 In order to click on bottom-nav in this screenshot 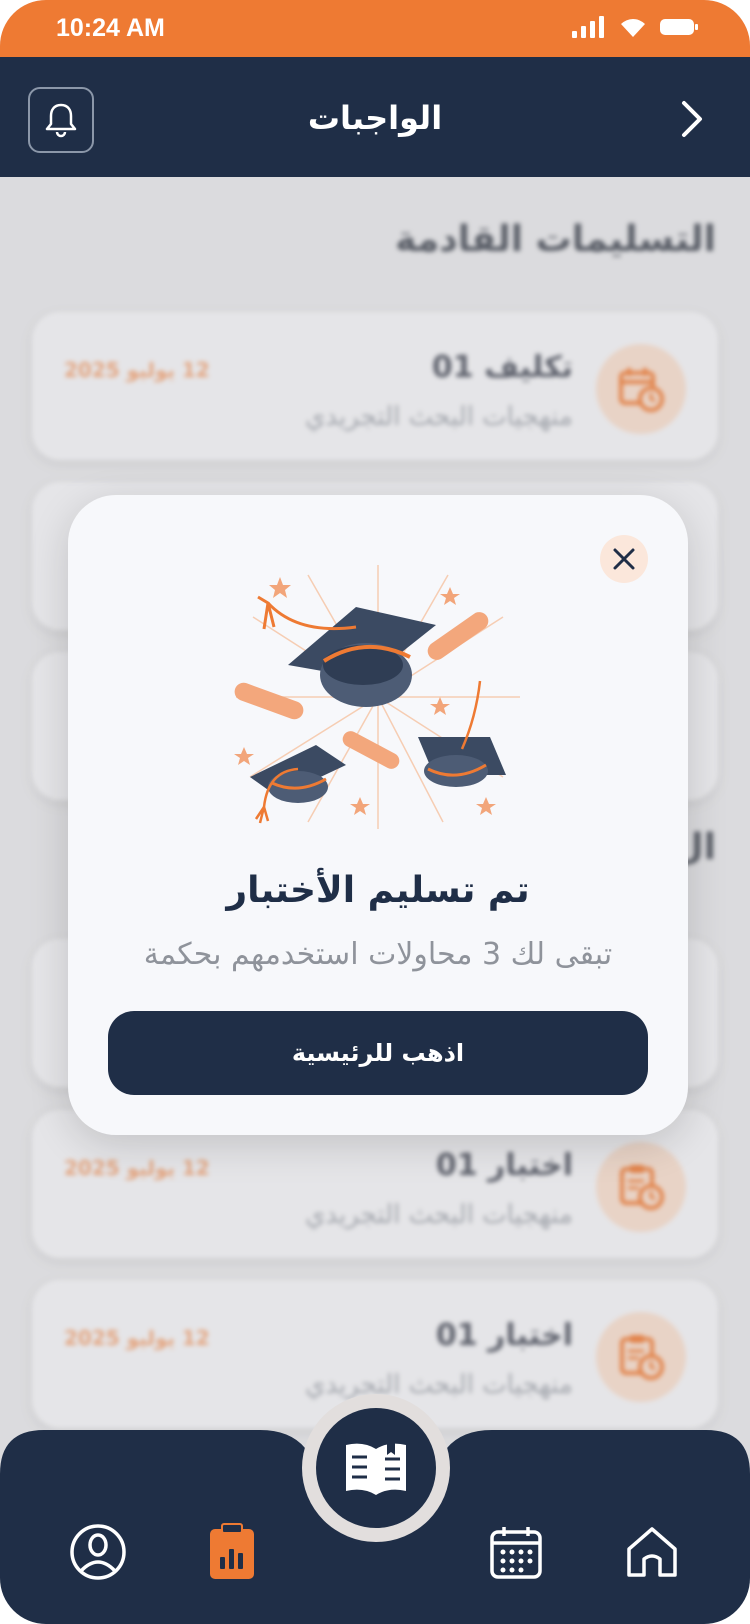, I will do `click(375, 1512)`.